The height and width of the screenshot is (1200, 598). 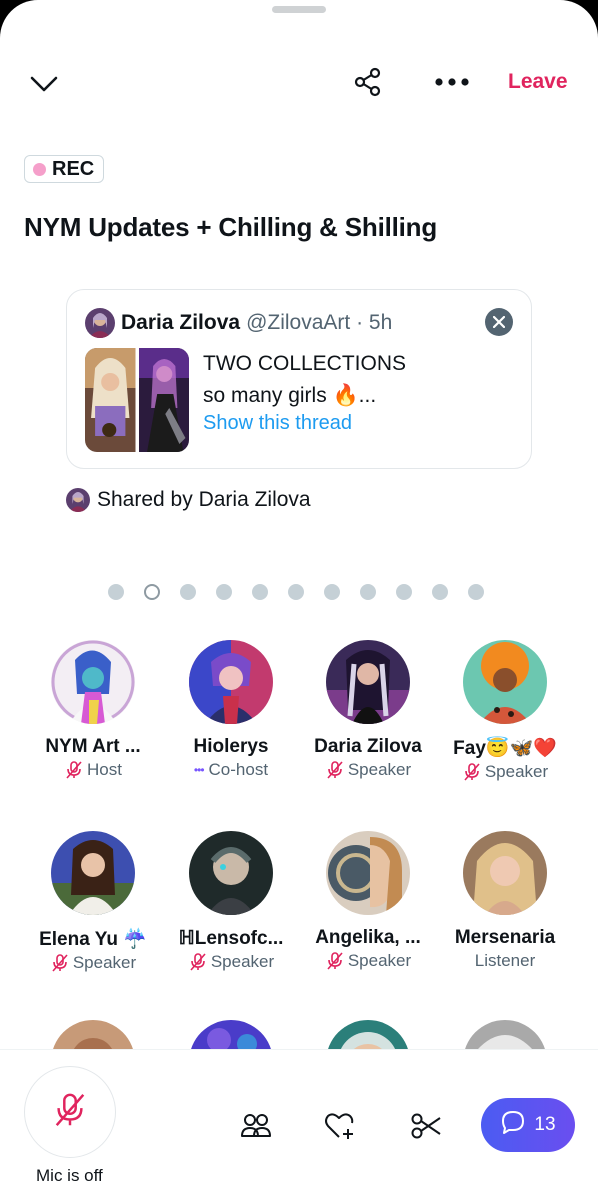 What do you see at coordinates (69, 1175) in the screenshot?
I see `mic-status-label: Mic is off` at bounding box center [69, 1175].